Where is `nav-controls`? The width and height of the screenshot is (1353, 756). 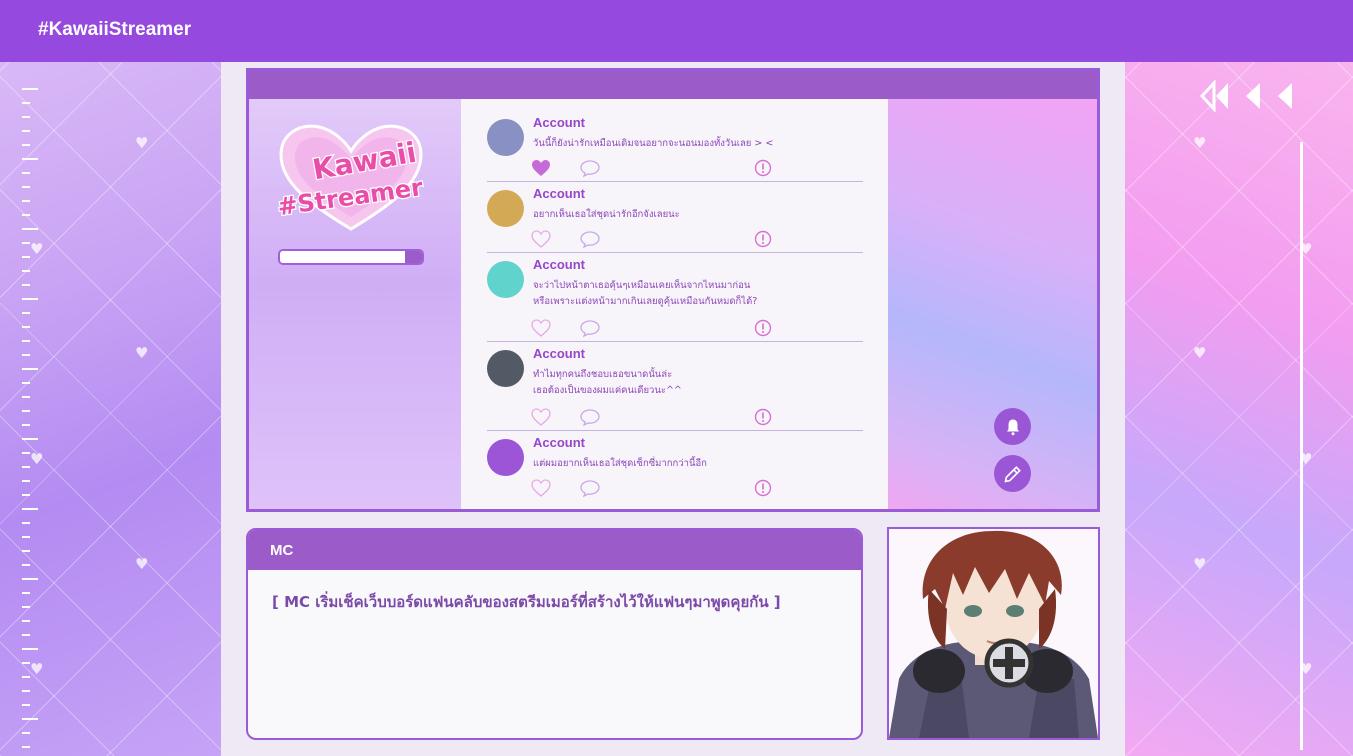 nav-controls is located at coordinates (1248, 96).